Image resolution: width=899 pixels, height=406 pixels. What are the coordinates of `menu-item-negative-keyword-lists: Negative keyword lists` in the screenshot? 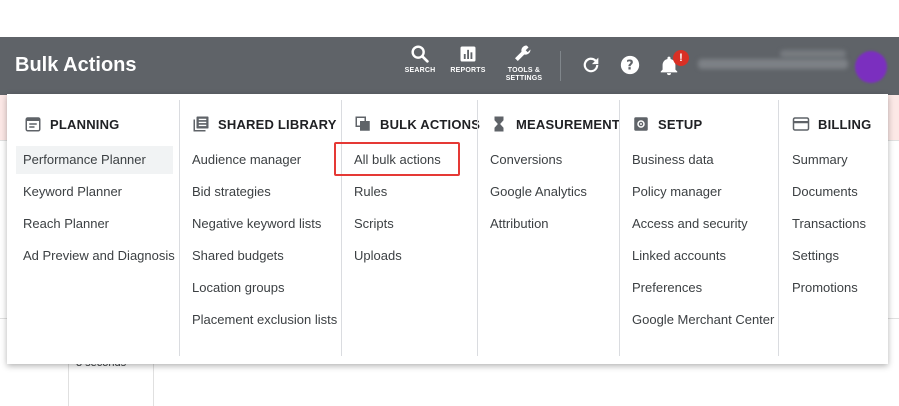 It's located at (256, 224).